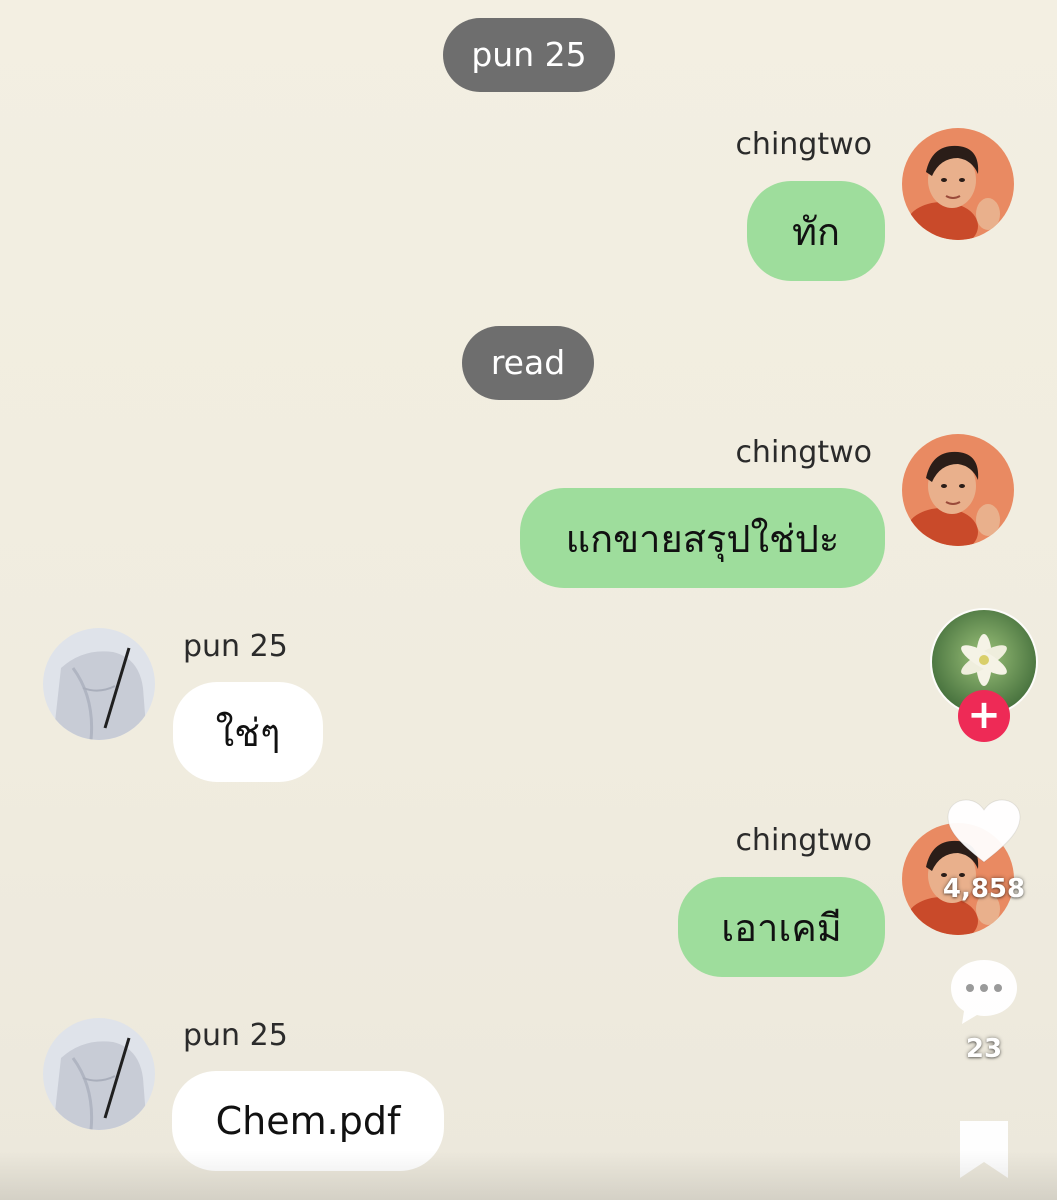 Image resolution: width=1057 pixels, height=1200 pixels. What do you see at coordinates (984, 716) in the screenshot?
I see `follow-plus-button: +` at bounding box center [984, 716].